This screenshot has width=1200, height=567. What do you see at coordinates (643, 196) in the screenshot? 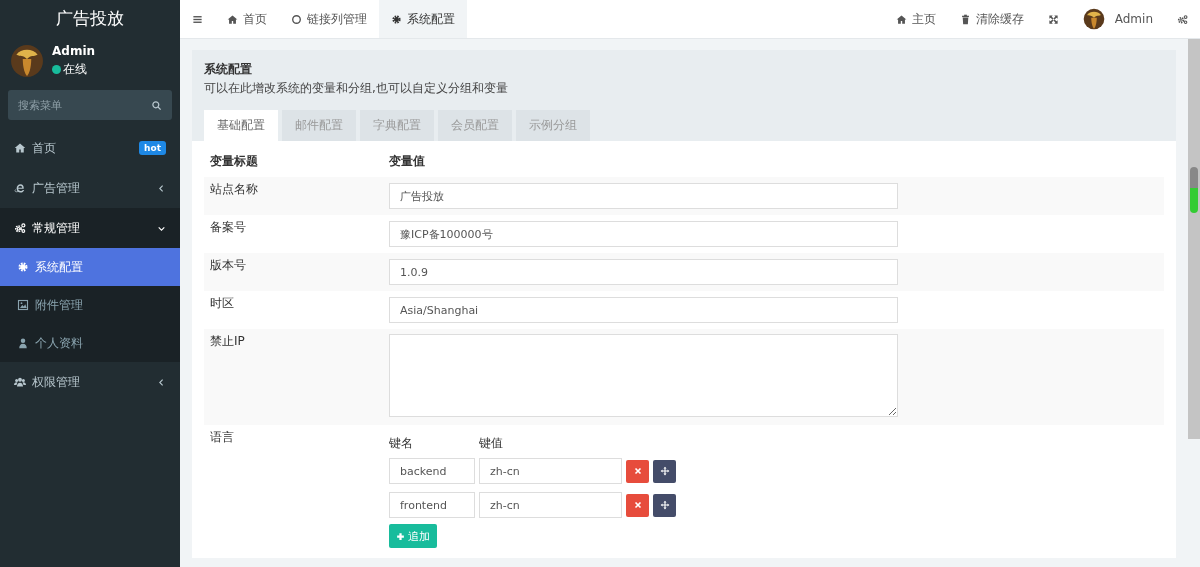
I see `text-field: 广告投放` at bounding box center [643, 196].